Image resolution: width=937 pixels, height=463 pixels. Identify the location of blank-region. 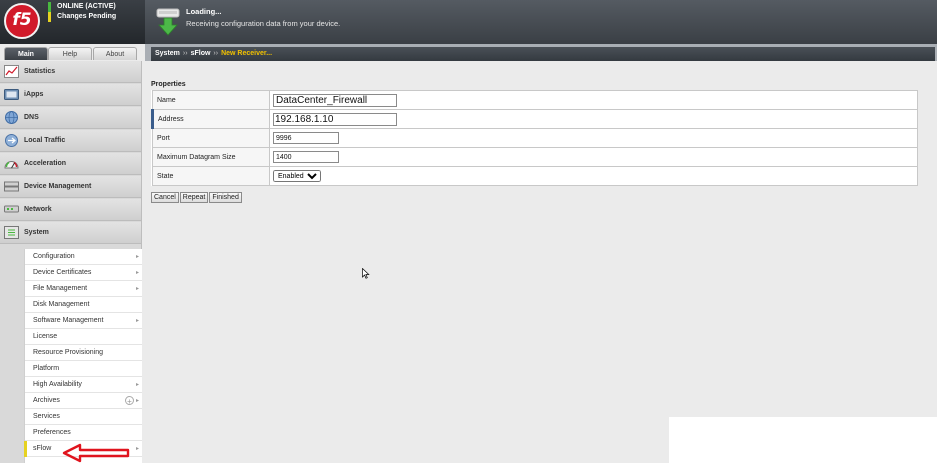
(803, 440).